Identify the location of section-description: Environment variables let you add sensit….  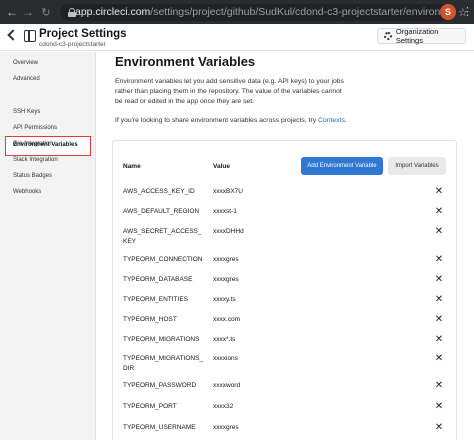
(229, 91).